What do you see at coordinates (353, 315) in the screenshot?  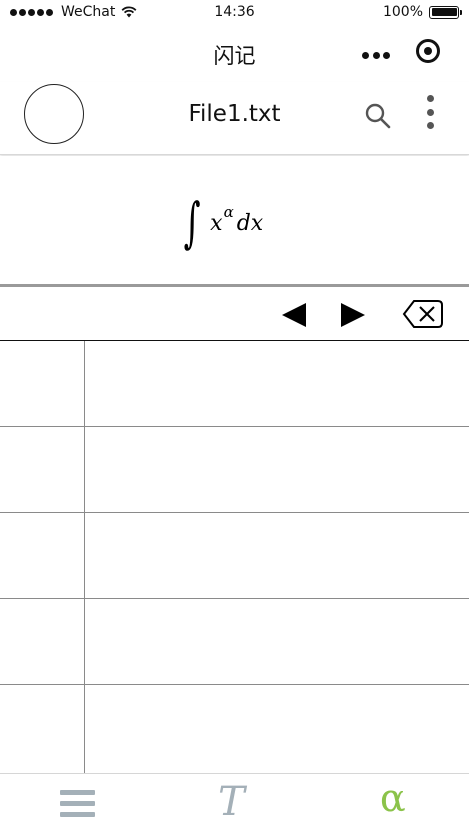 I see `cursor-right-icon` at bounding box center [353, 315].